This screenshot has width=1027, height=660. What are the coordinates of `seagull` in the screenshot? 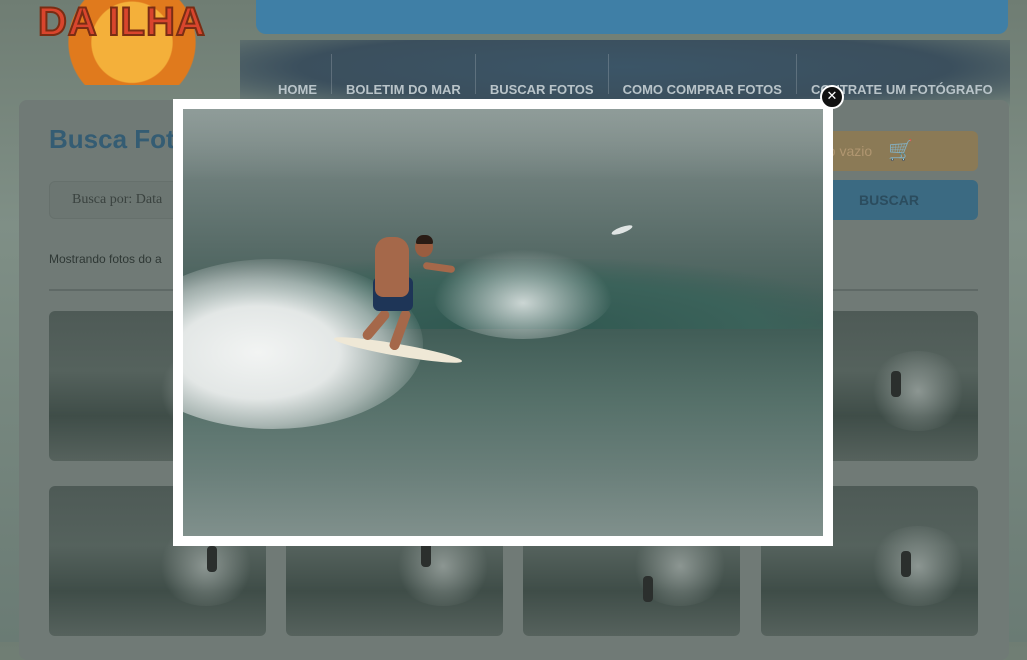 It's located at (622, 230).